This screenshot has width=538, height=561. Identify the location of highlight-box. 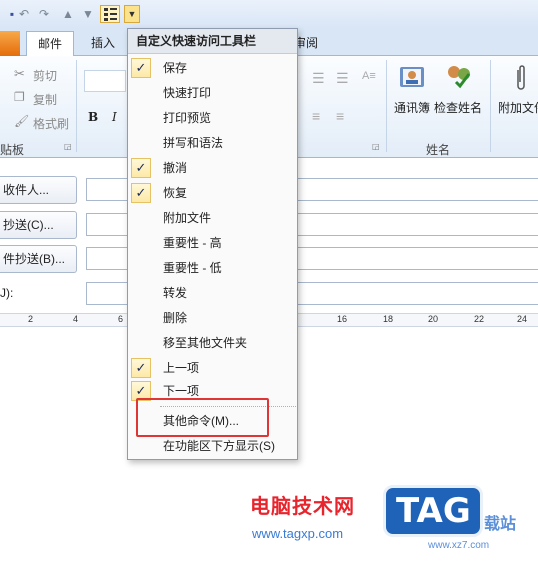
(202, 417).